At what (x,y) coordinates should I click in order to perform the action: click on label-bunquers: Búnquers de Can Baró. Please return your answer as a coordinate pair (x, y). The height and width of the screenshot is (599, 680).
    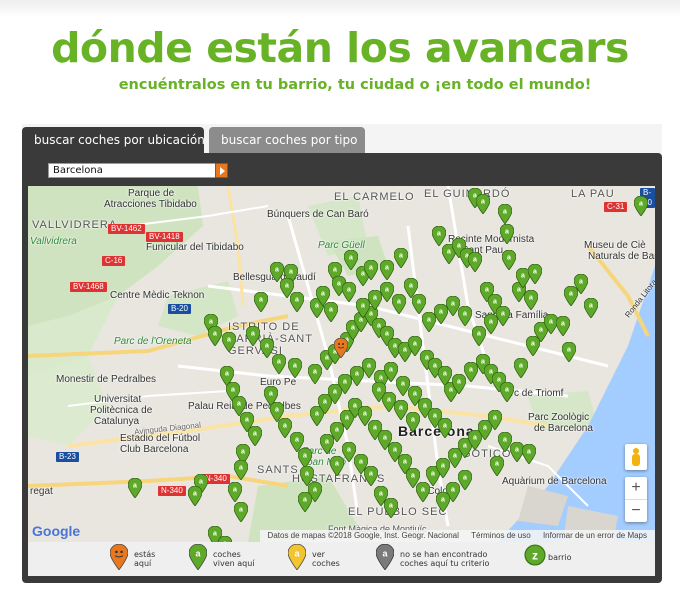
    Looking at the image, I should click on (318, 214).